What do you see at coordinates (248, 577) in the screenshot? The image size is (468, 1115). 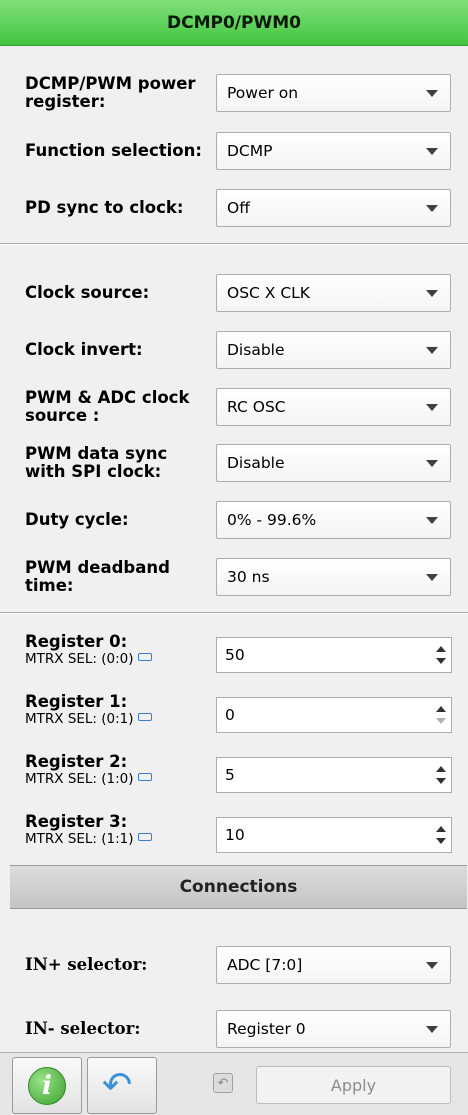 I see `select-value: 30 ns` at bounding box center [248, 577].